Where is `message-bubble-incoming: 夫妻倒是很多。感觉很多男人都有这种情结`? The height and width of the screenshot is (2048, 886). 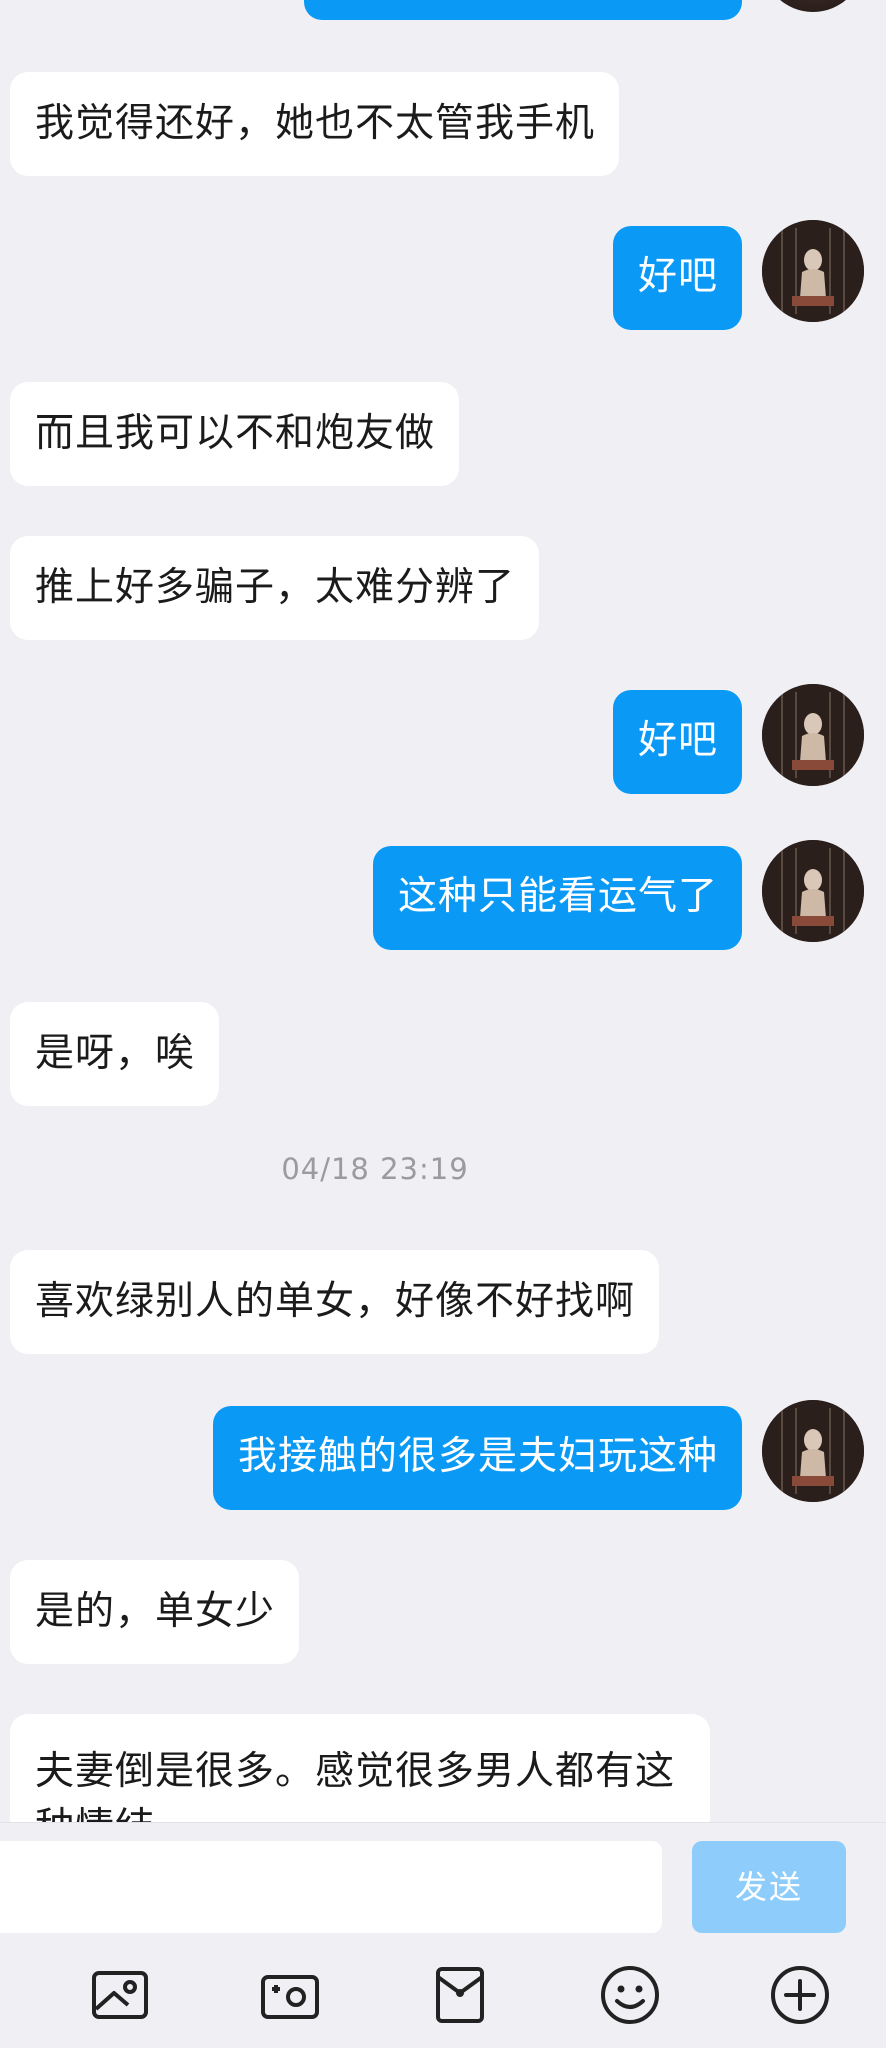 message-bubble-incoming: 夫妻倒是很多。感觉很多男人都有这种情结 is located at coordinates (360, 1768).